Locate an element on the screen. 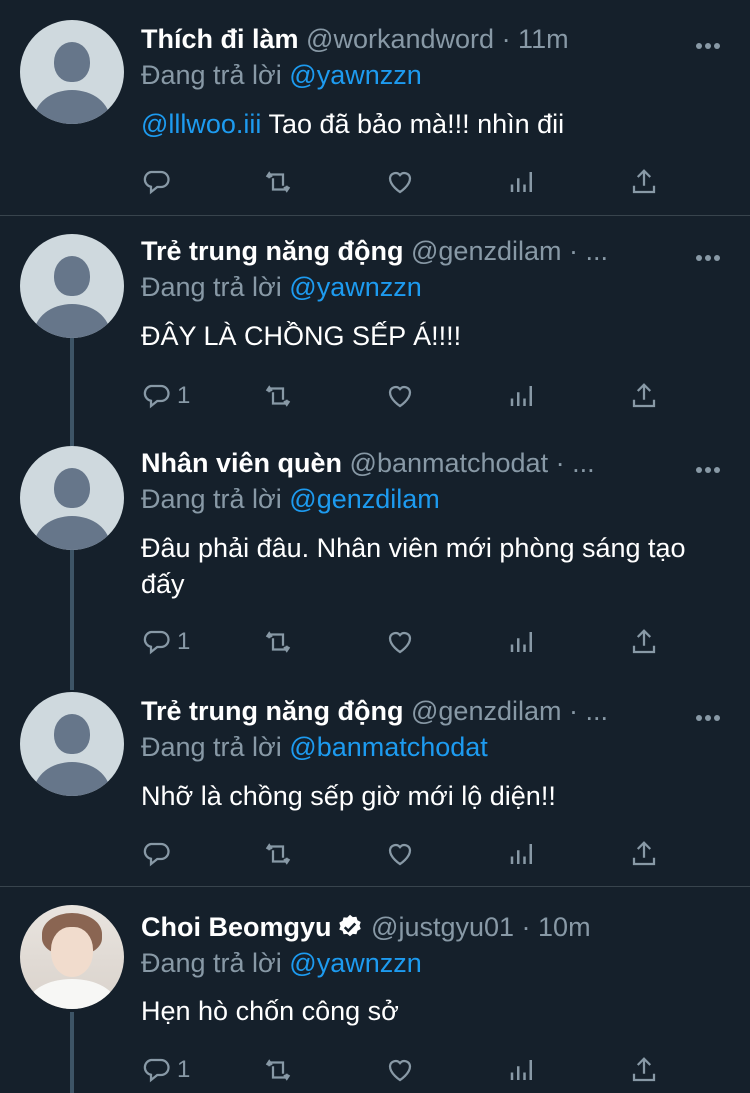 This screenshot has width=750, height=1093. action-bar is located at coordinates (411, 854).